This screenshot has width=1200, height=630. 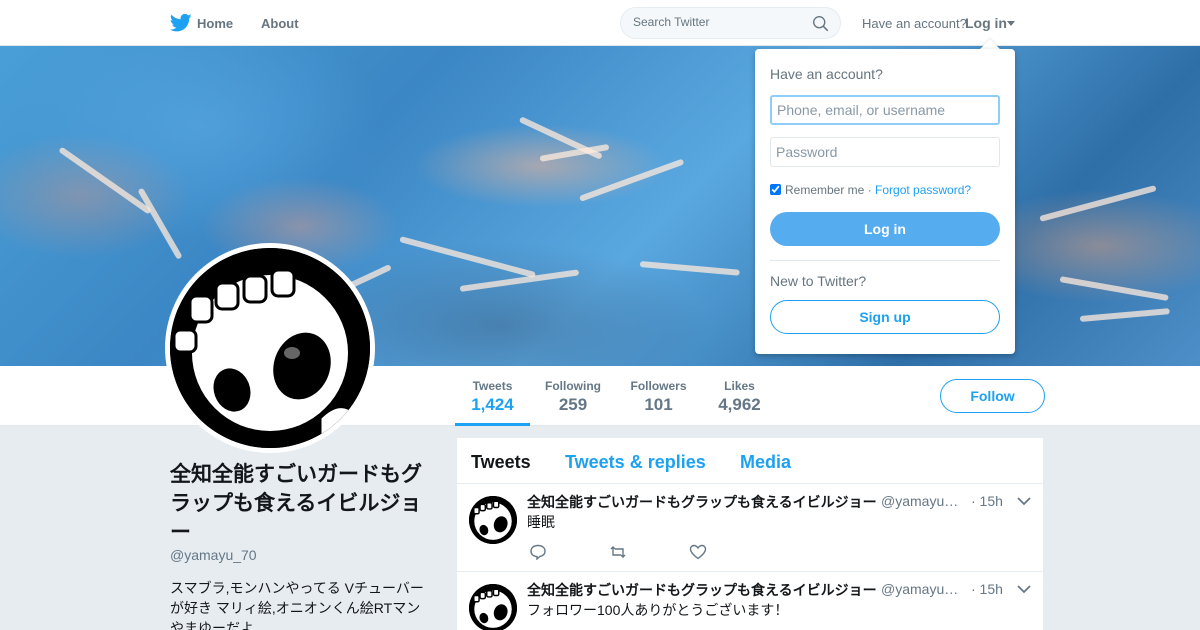 What do you see at coordinates (775, 189) in the screenshot?
I see `remember-me-checkbox` at bounding box center [775, 189].